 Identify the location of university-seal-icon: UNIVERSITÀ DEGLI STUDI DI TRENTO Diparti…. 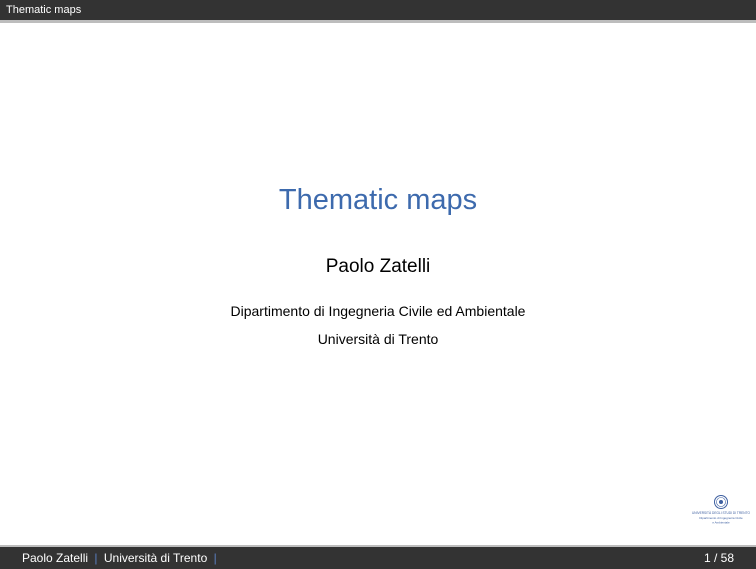
(721, 510).